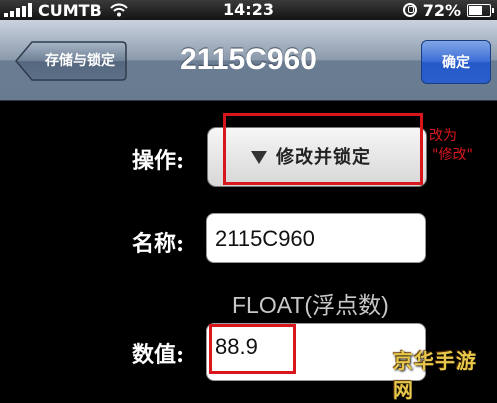  I want to click on back-button: 存储与锁定, so click(71, 61).